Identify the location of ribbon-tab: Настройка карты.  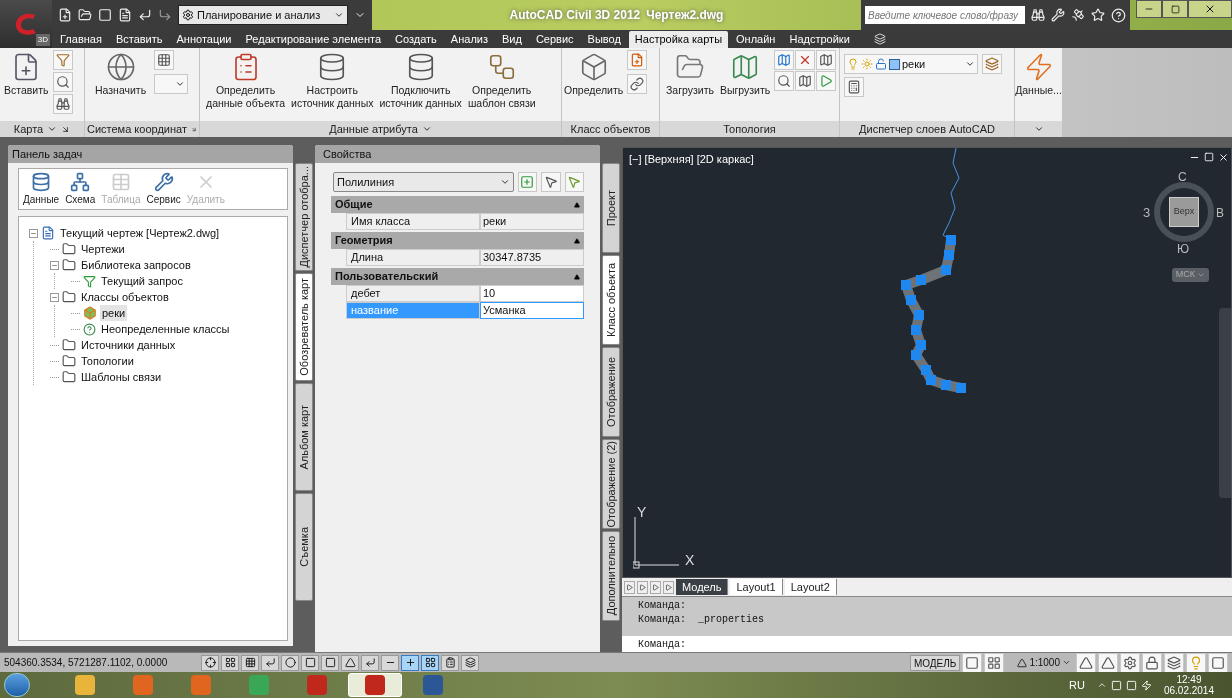
(678, 39).